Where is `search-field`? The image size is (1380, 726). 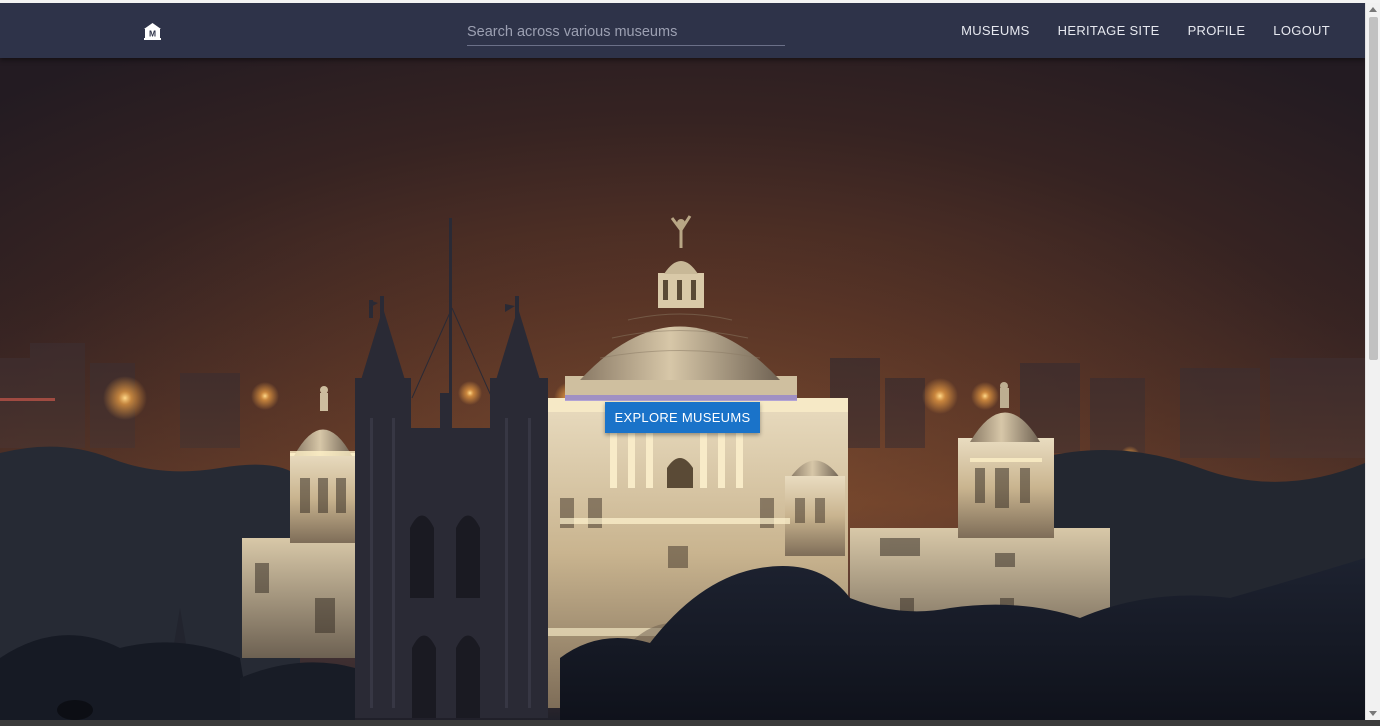
search-field is located at coordinates (626, 32).